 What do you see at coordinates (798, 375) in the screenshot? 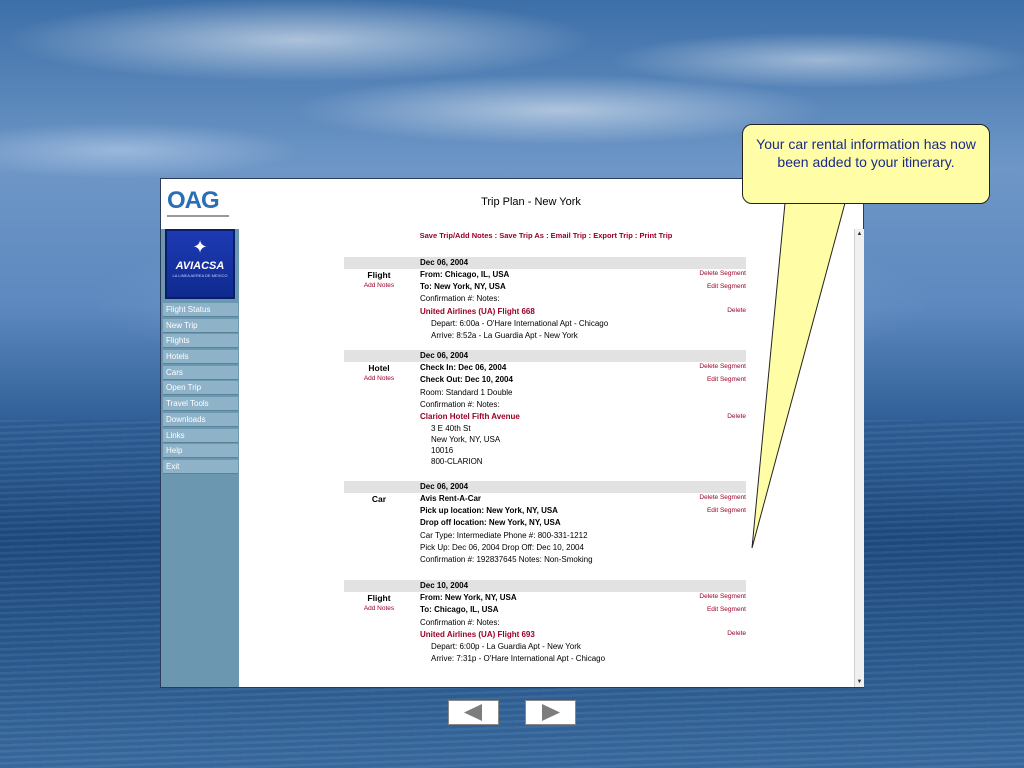
I see `callout-pointer` at bounding box center [798, 375].